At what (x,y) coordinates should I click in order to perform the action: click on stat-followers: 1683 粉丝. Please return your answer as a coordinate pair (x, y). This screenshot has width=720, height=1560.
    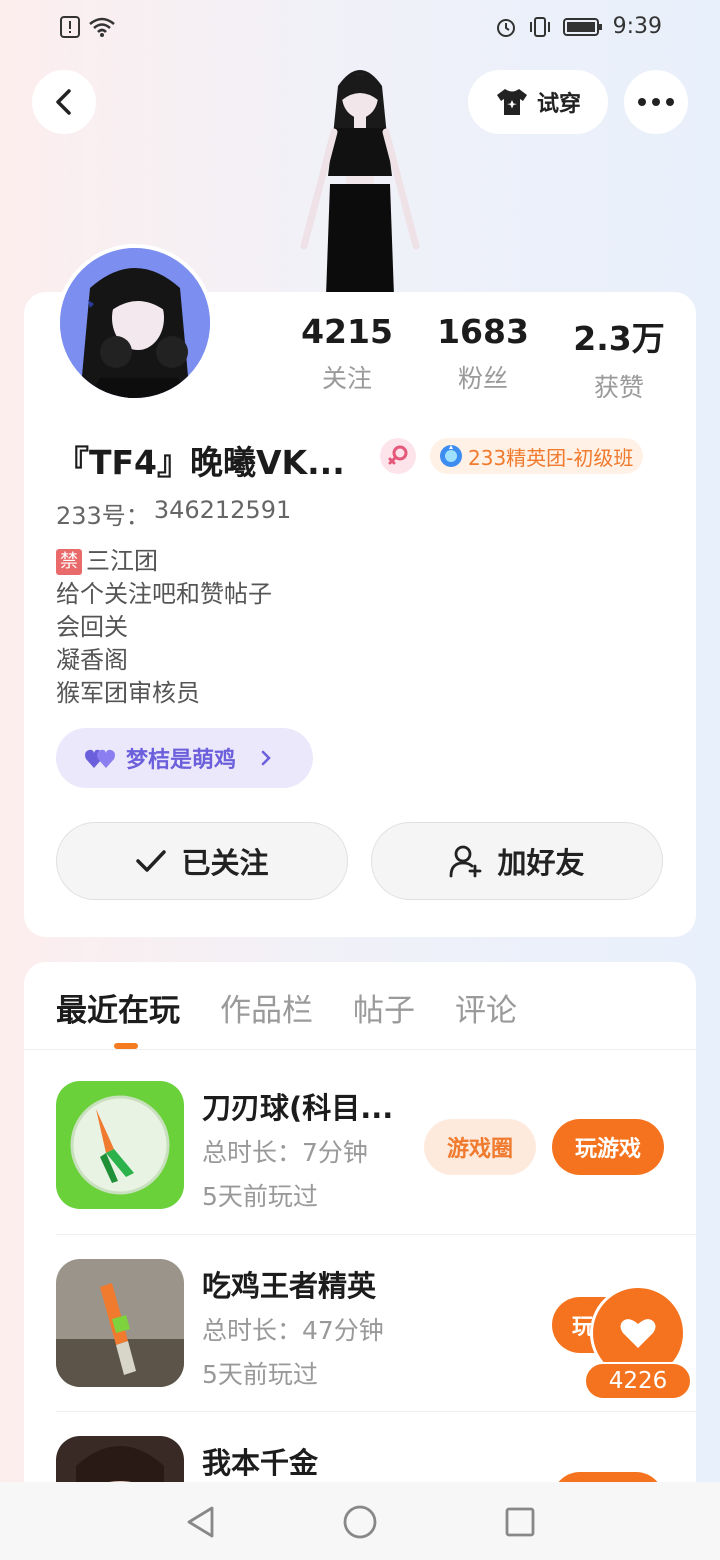
    Looking at the image, I should click on (483, 353).